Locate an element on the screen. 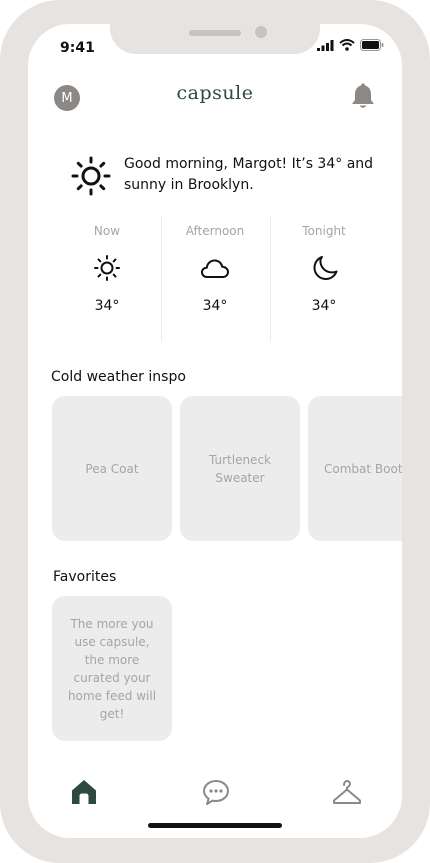 Image resolution: width=430 pixels, height=863 pixels. forecast-tonight: Tonight 34° is located at coordinates (324, 269).